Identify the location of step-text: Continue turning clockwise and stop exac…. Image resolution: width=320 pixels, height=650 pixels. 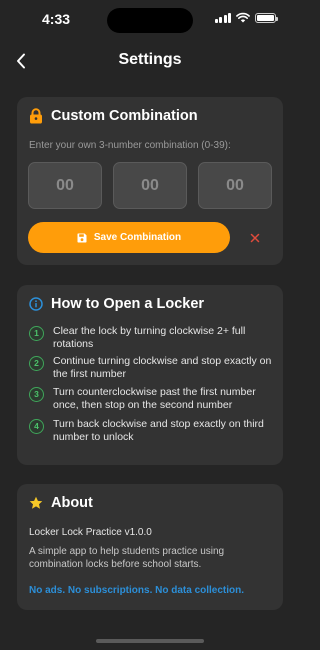
(162, 367).